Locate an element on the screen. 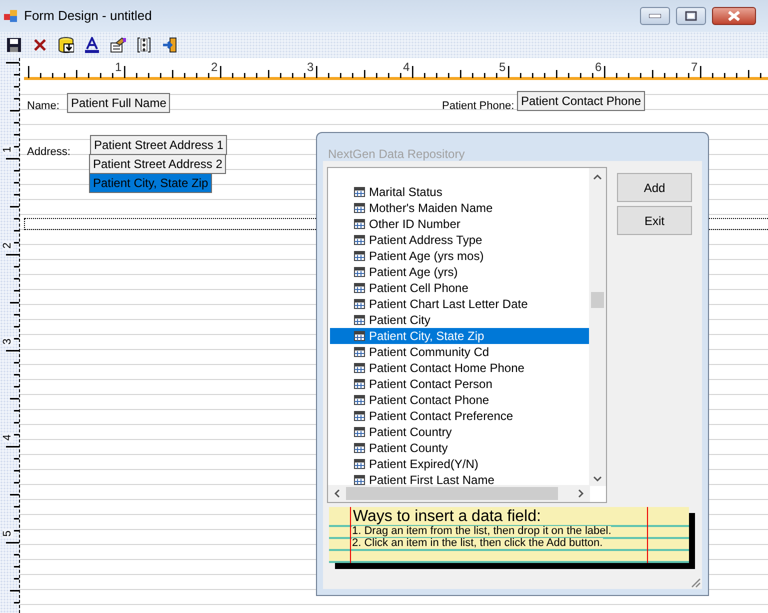 The height and width of the screenshot is (613, 768). resize-button is located at coordinates (144, 45).